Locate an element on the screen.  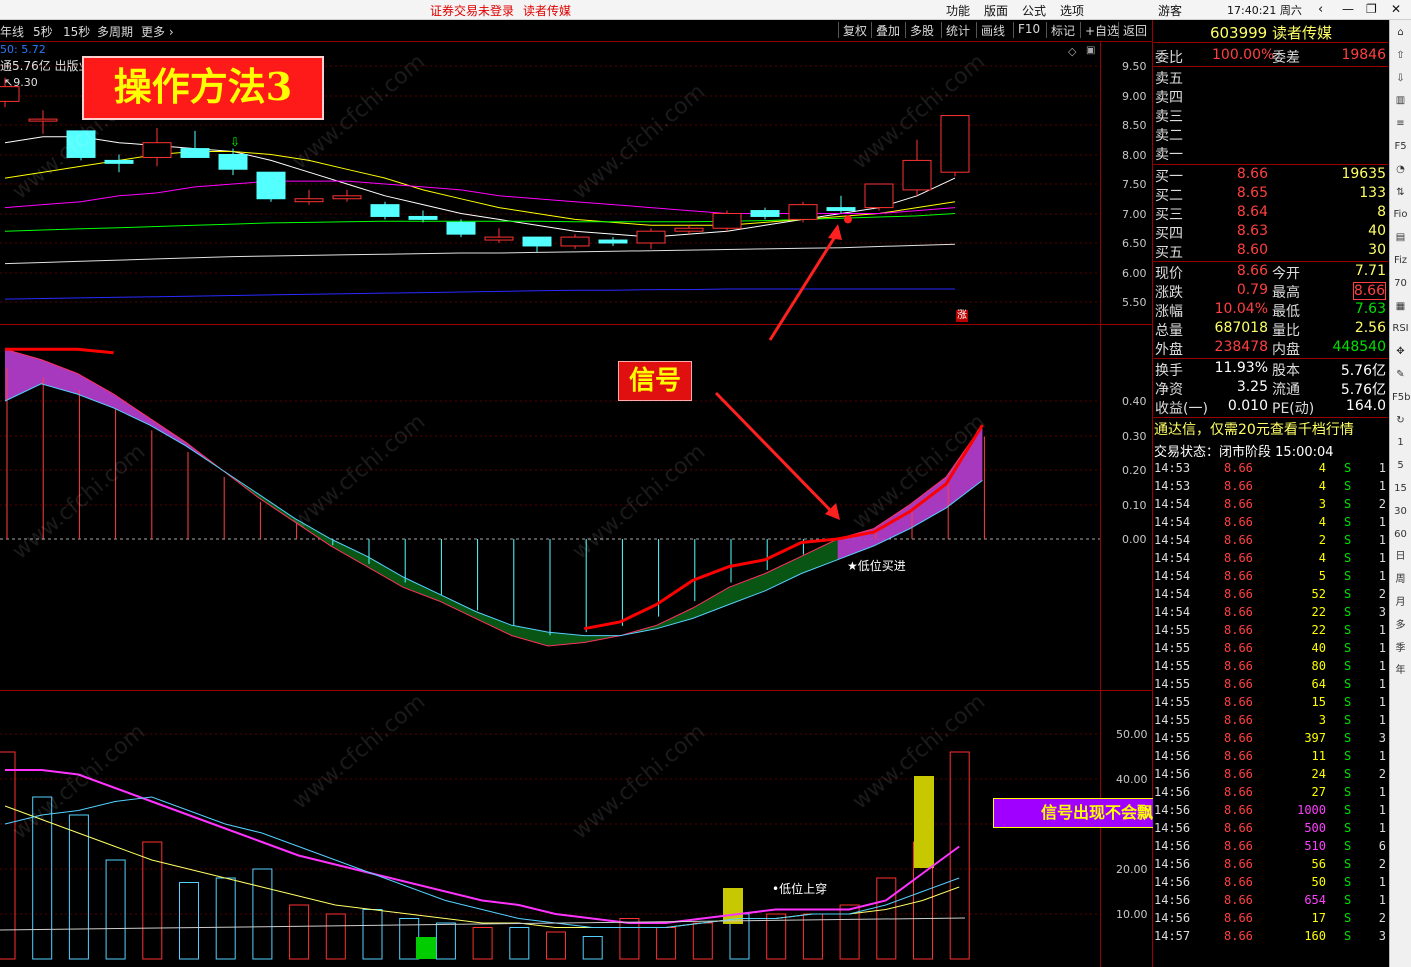
trade-status-label: 交易状态：闭市阶段 is located at coordinates (1213, 452).